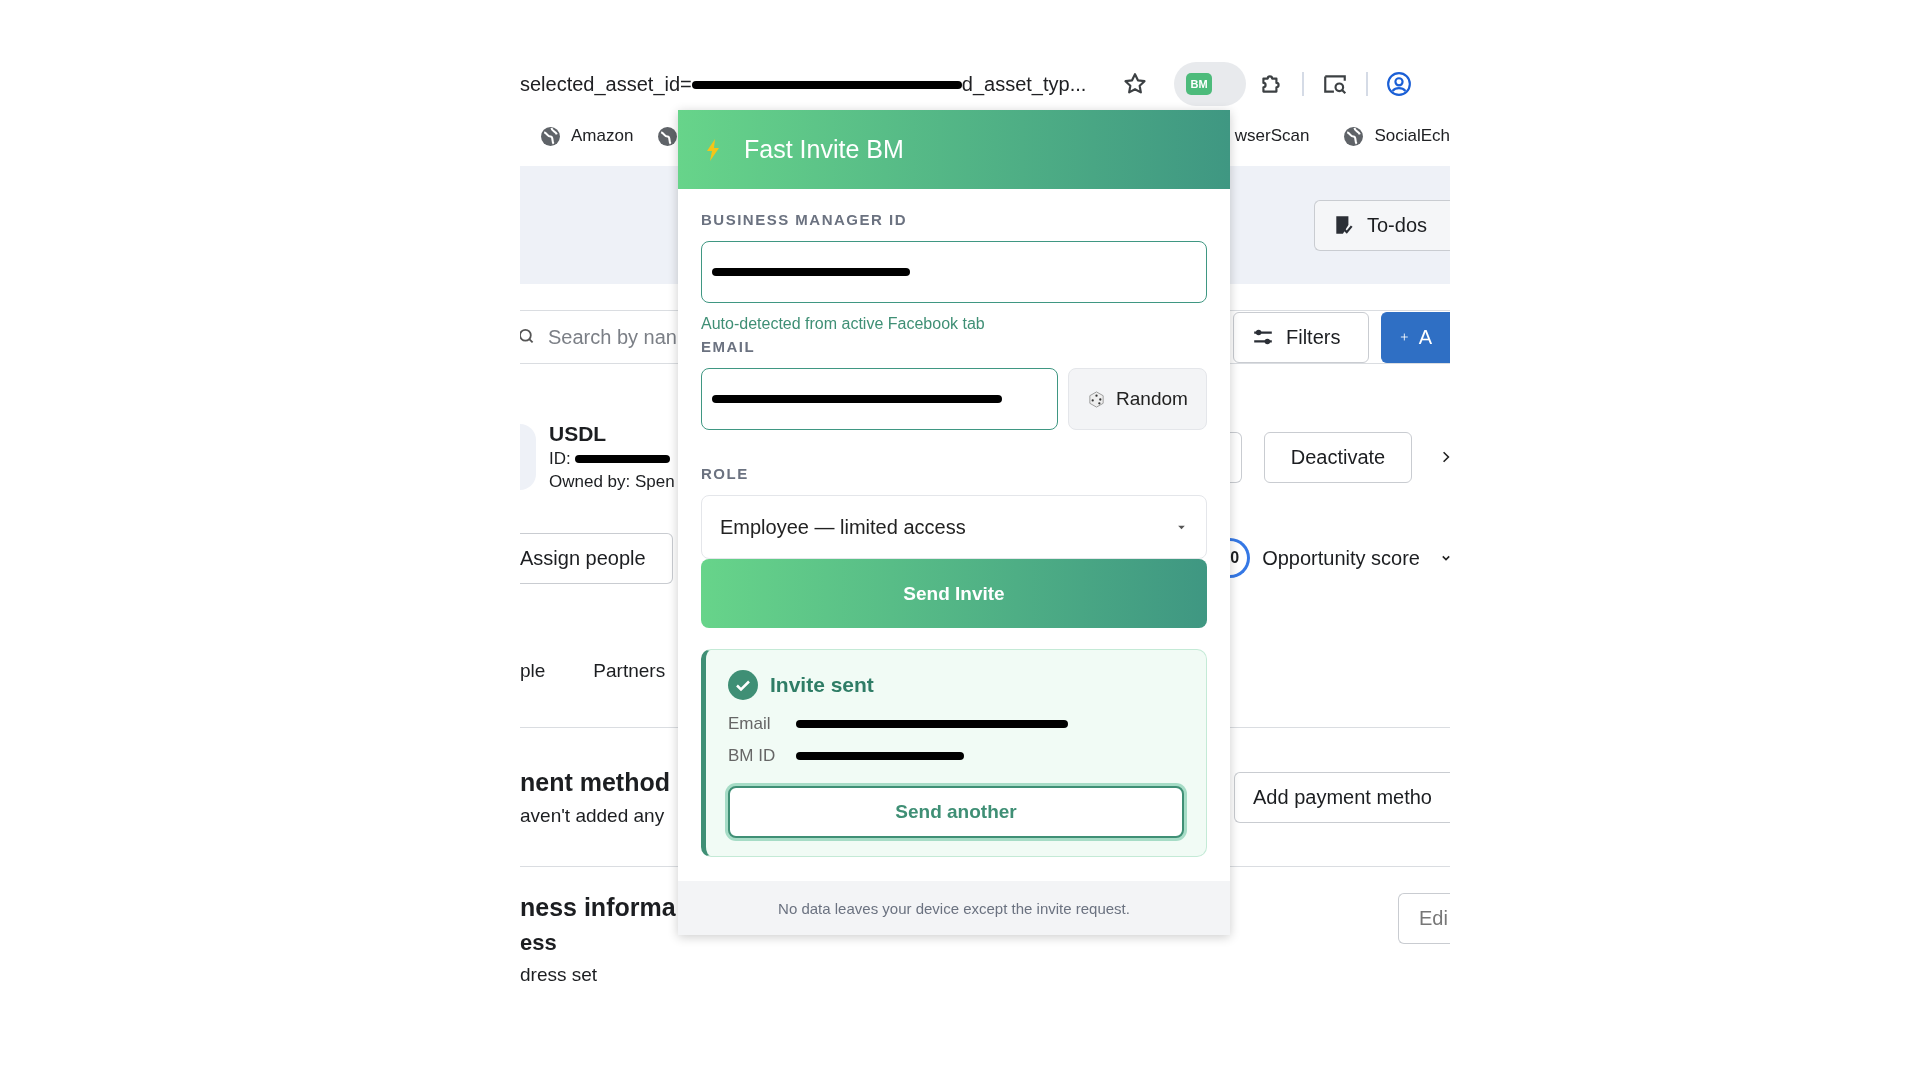 The width and height of the screenshot is (1920, 1080). What do you see at coordinates (956, 812) in the screenshot?
I see `send-another-button: Send another` at bounding box center [956, 812].